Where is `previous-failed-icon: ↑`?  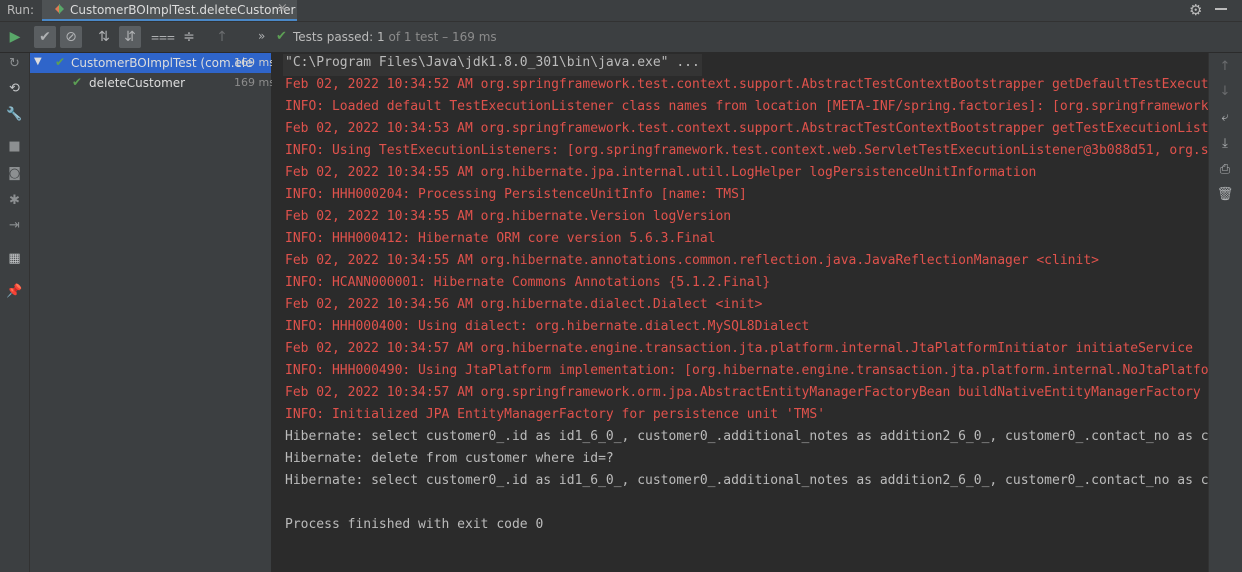
previous-failed-icon: ↑ is located at coordinates (222, 37).